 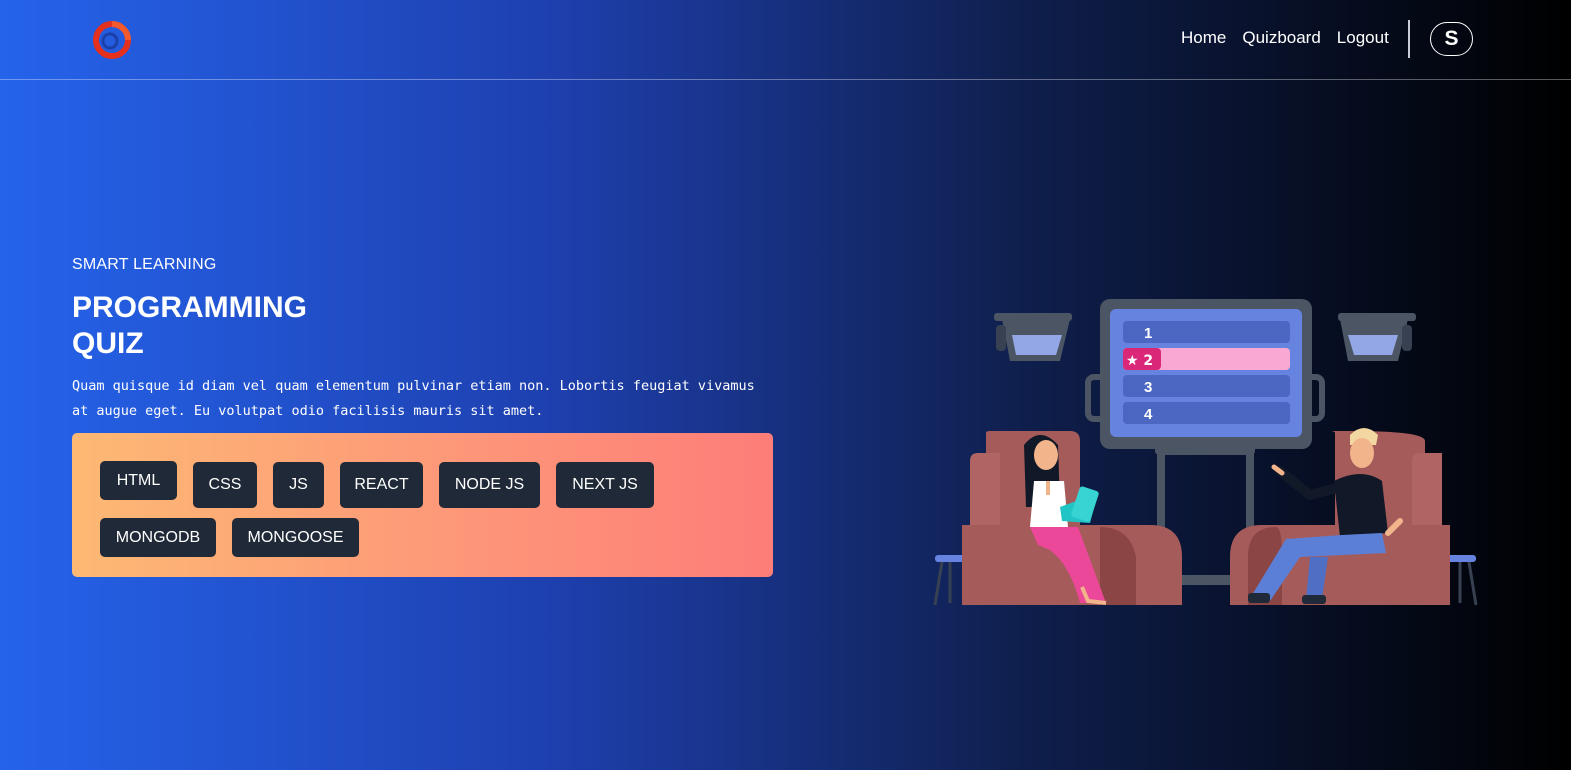 I want to click on tag-next-js: NEXT JS, so click(x=605, y=485).